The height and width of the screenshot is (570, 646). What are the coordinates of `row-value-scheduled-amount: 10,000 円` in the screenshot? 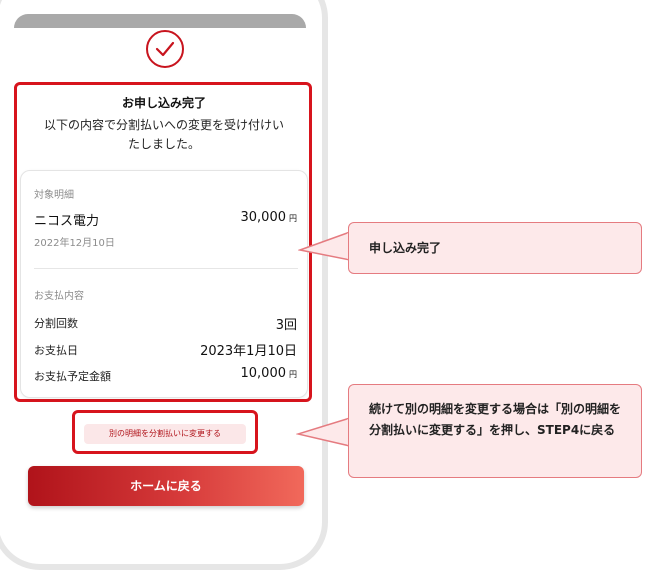 It's located at (269, 373).